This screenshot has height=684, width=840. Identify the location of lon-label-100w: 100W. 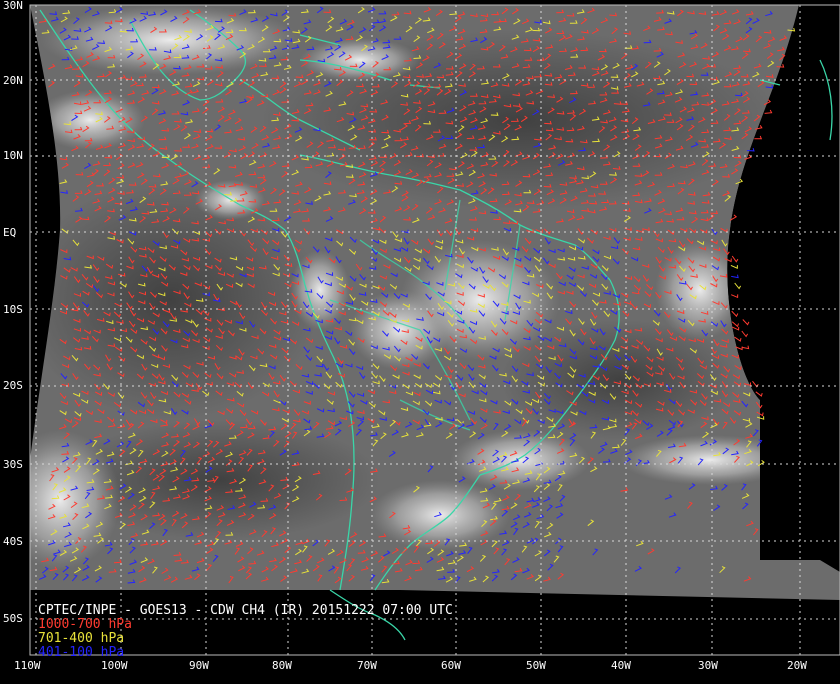
(114, 665).